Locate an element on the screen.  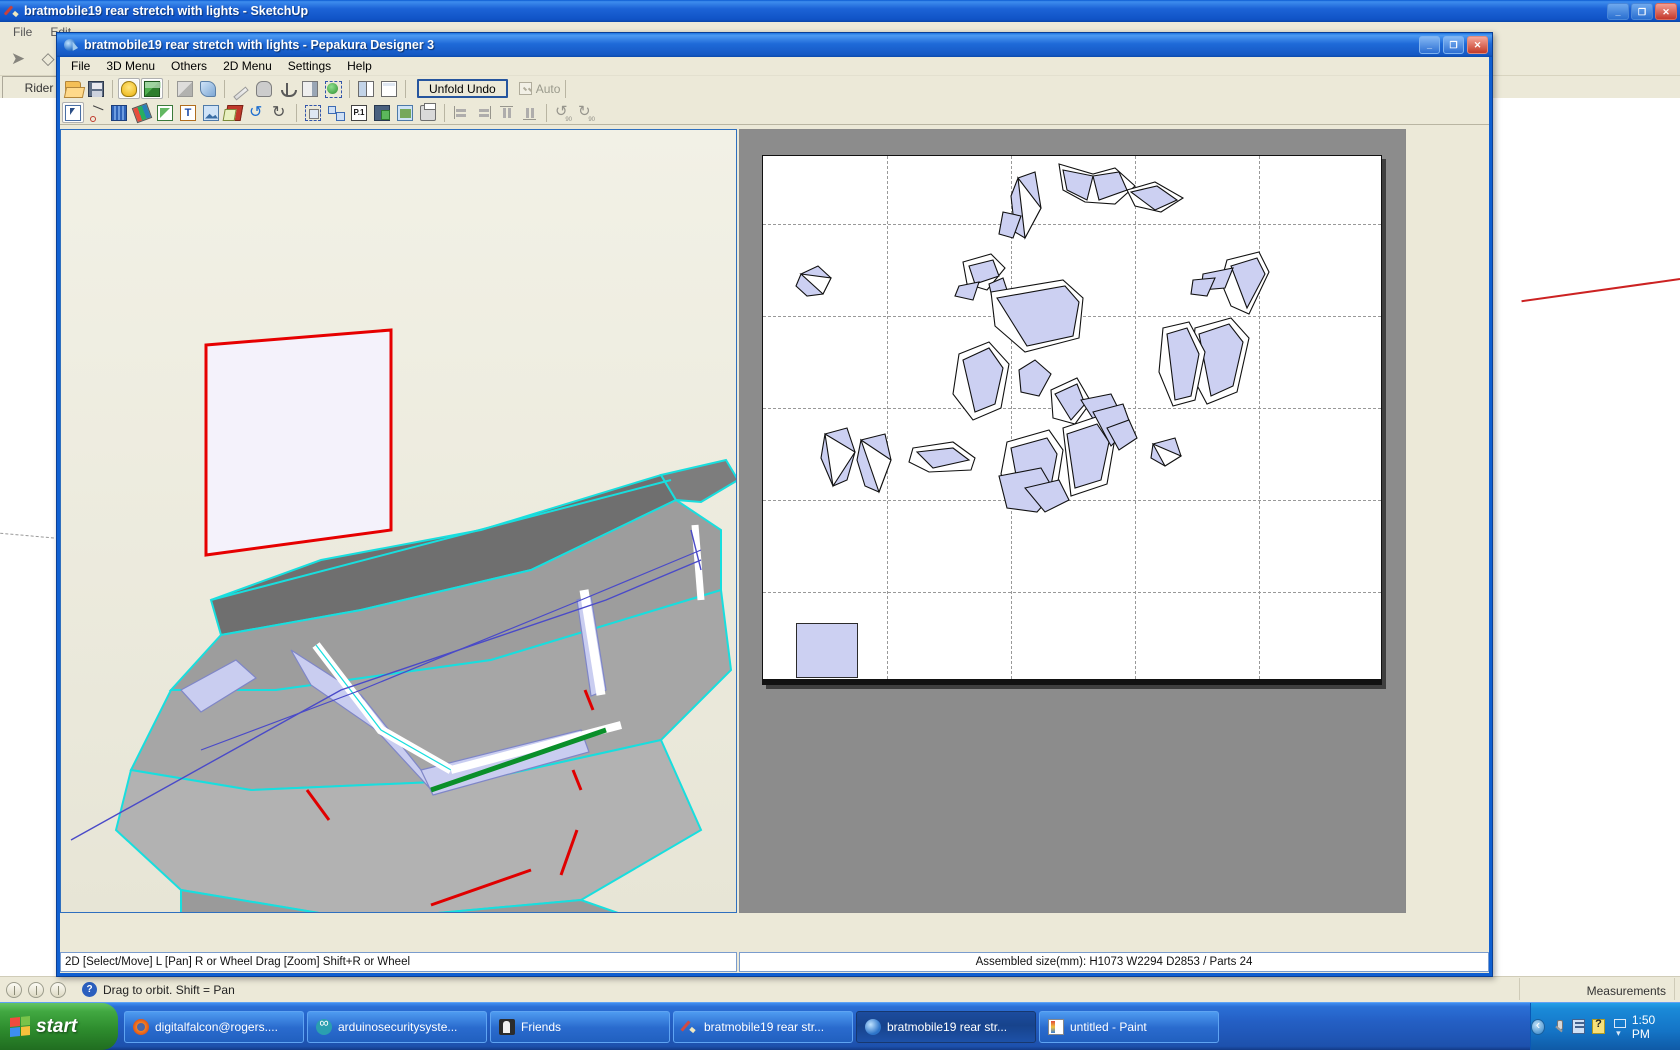
color-cube-icon is located at coordinates (152, 88).